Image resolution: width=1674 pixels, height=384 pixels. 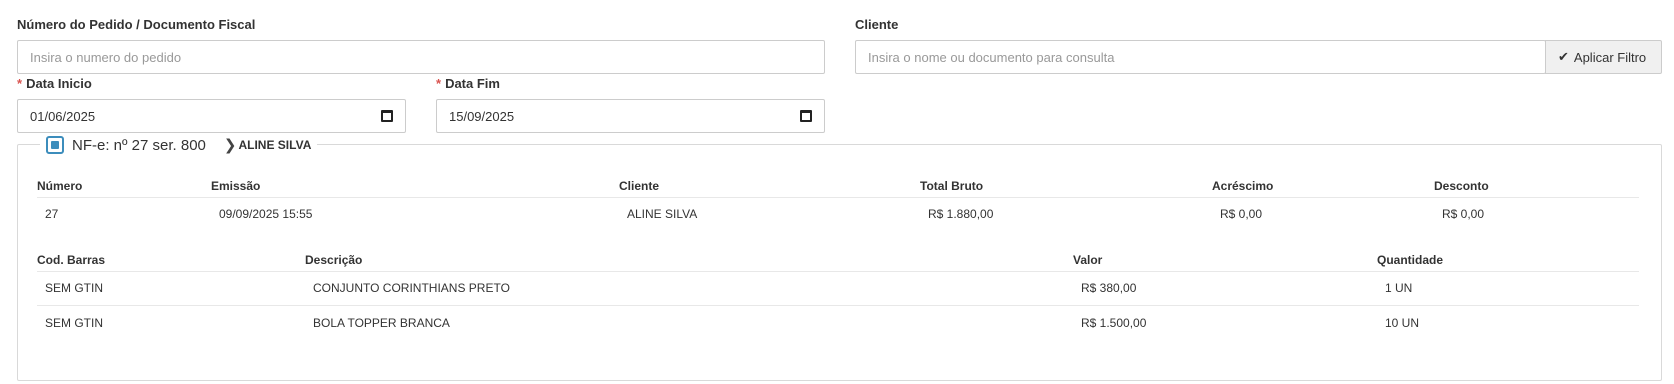 I want to click on apply-filter-button: ✔ Aplicar Filtro, so click(x=1603, y=57).